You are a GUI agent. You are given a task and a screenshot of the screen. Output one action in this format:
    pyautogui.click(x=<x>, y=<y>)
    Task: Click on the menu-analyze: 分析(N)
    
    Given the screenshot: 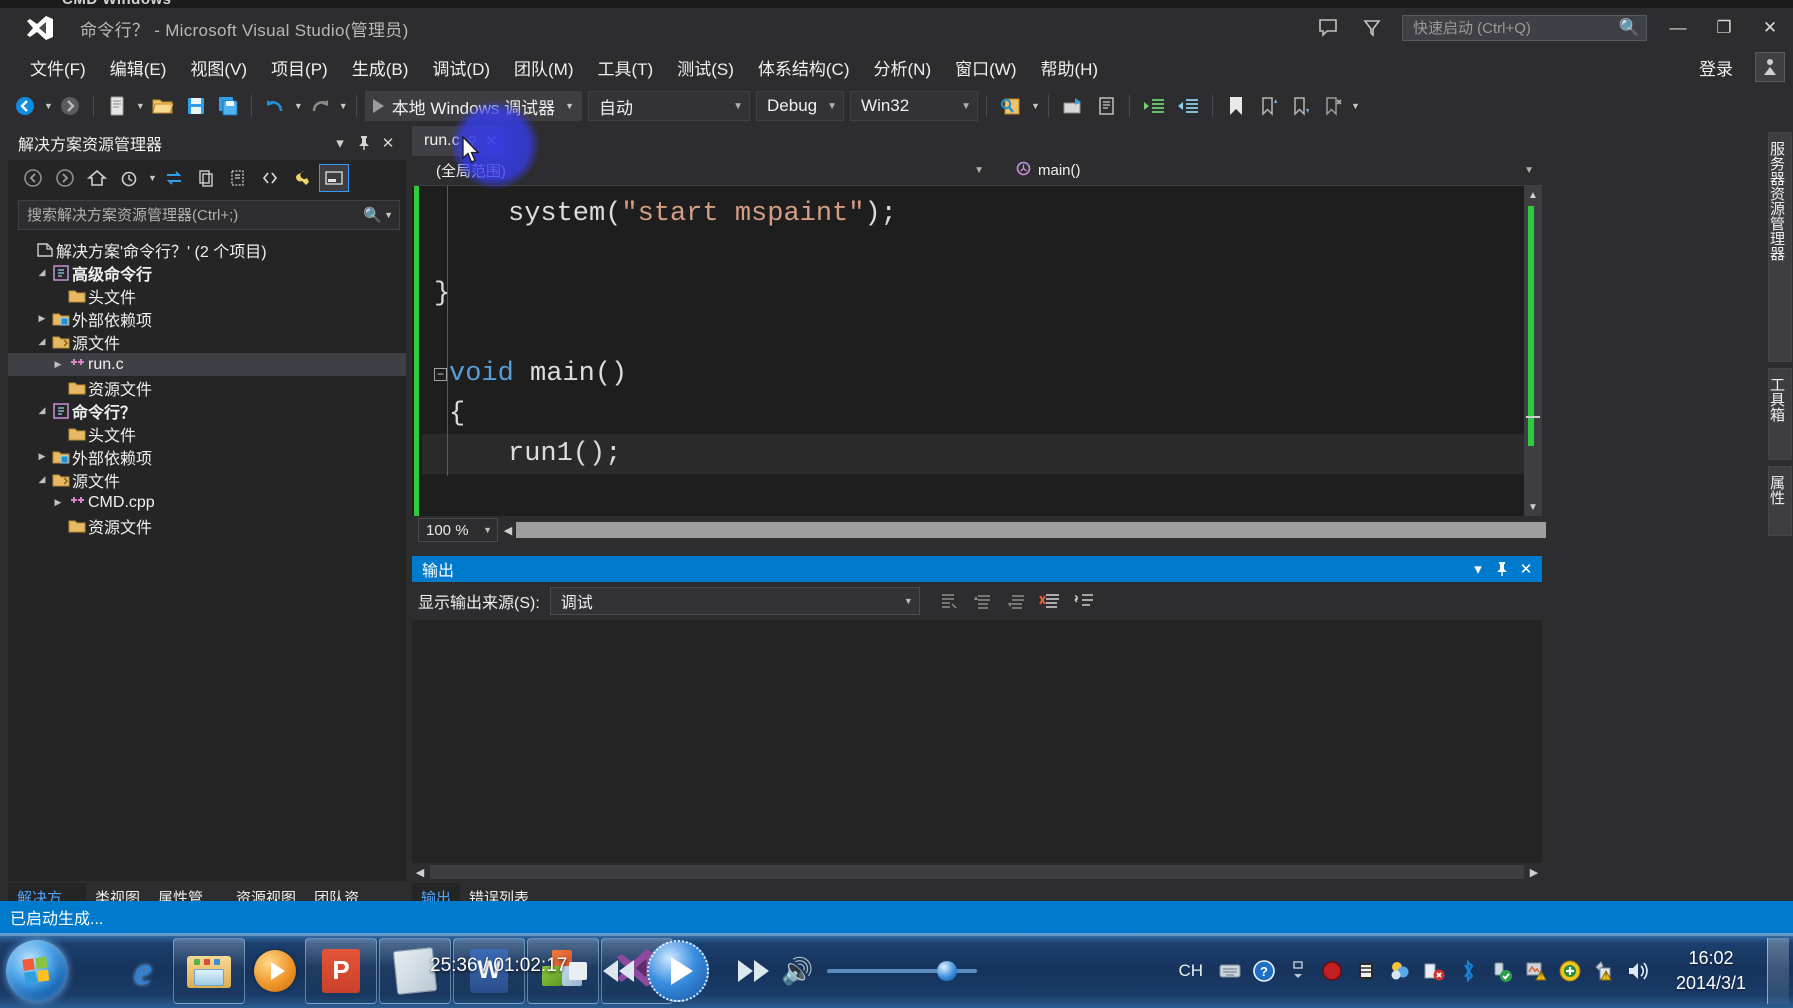 What is the action you would take?
    pyautogui.click(x=903, y=67)
    